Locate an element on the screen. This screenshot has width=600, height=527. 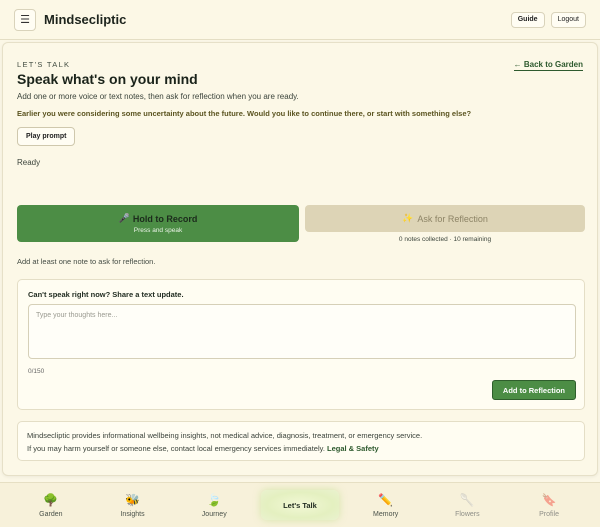
app-header: ☰ Mindsecliptic Guide Logout is located at coordinates (300, 20).